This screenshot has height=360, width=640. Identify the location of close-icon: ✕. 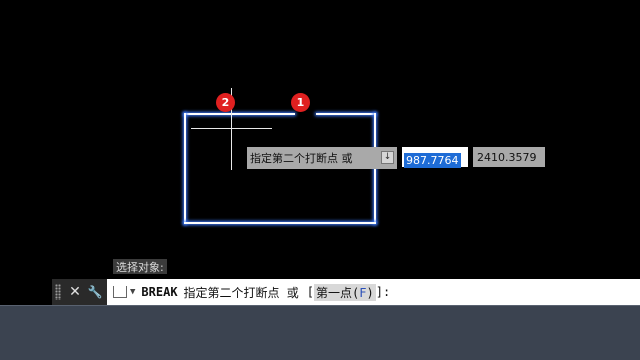
(75, 292).